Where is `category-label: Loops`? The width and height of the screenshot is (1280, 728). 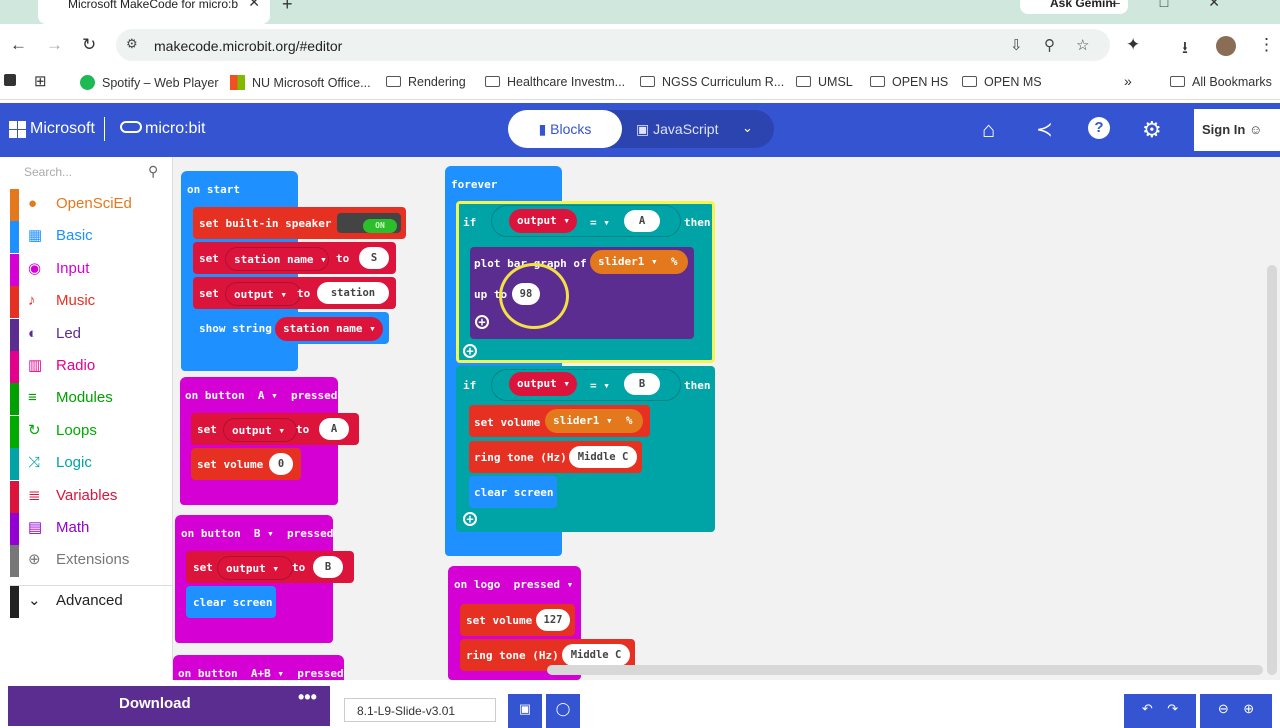
category-label: Loops is located at coordinates (76, 430).